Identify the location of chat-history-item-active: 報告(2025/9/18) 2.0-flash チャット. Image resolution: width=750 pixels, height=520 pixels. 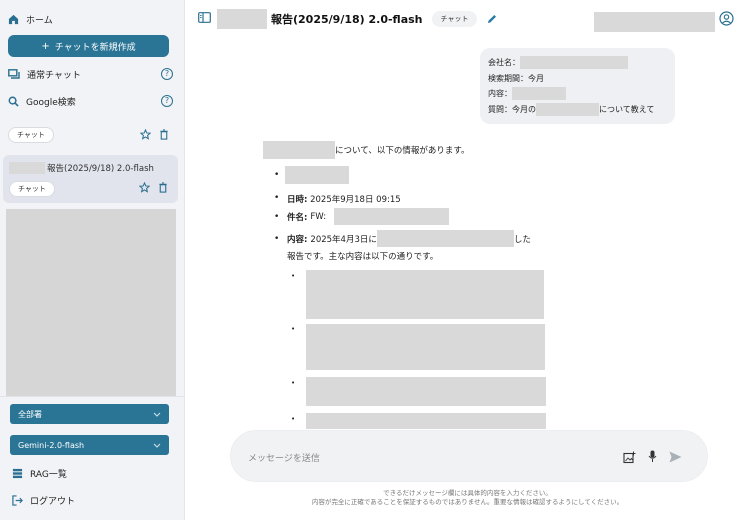
(90, 179).